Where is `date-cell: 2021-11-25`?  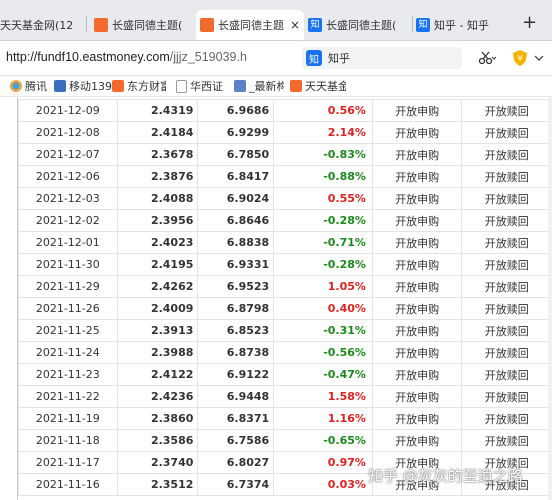
date-cell: 2021-11-25 is located at coordinates (68, 330).